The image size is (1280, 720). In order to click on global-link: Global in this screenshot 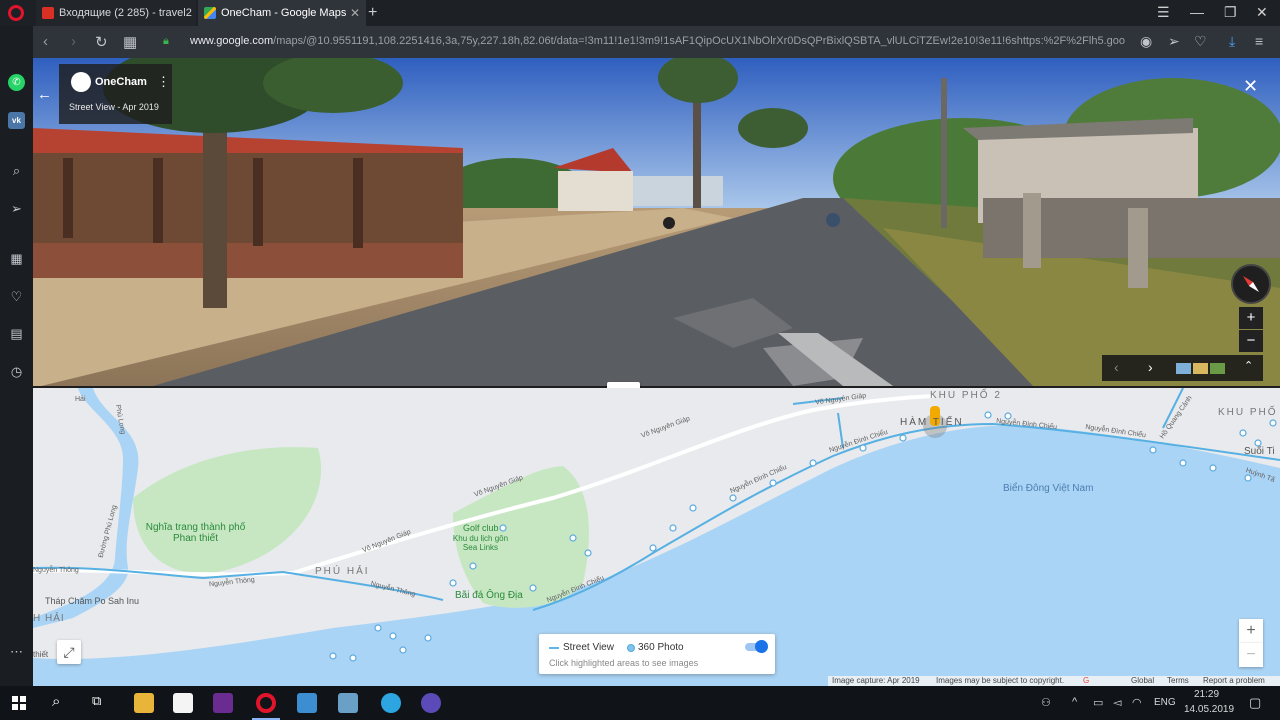, I will do `click(1142, 680)`.